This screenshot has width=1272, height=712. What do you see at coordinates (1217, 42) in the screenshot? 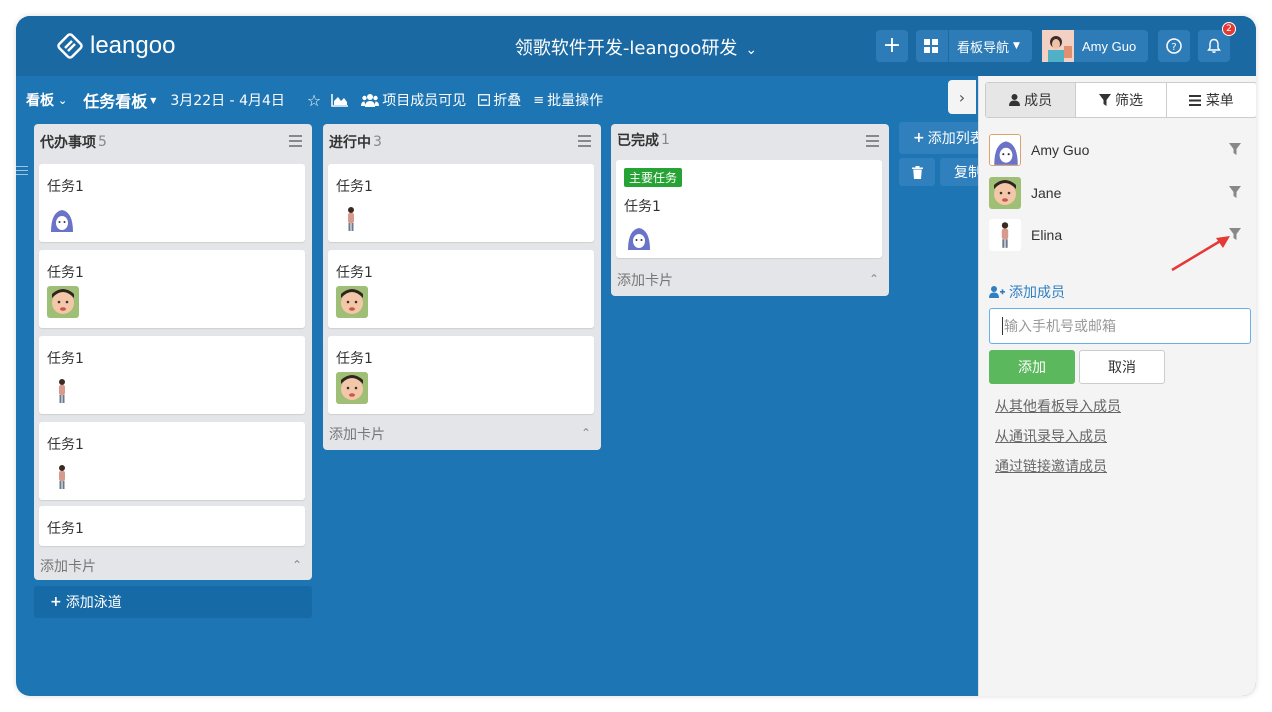
I see `notifications-button: 2` at bounding box center [1217, 42].